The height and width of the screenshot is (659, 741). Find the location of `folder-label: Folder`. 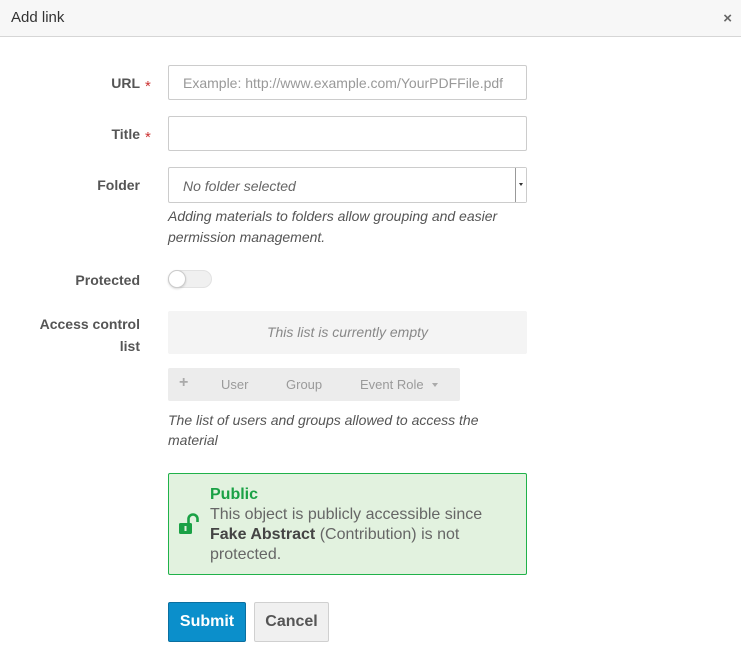

folder-label: Folder is located at coordinates (118, 185).